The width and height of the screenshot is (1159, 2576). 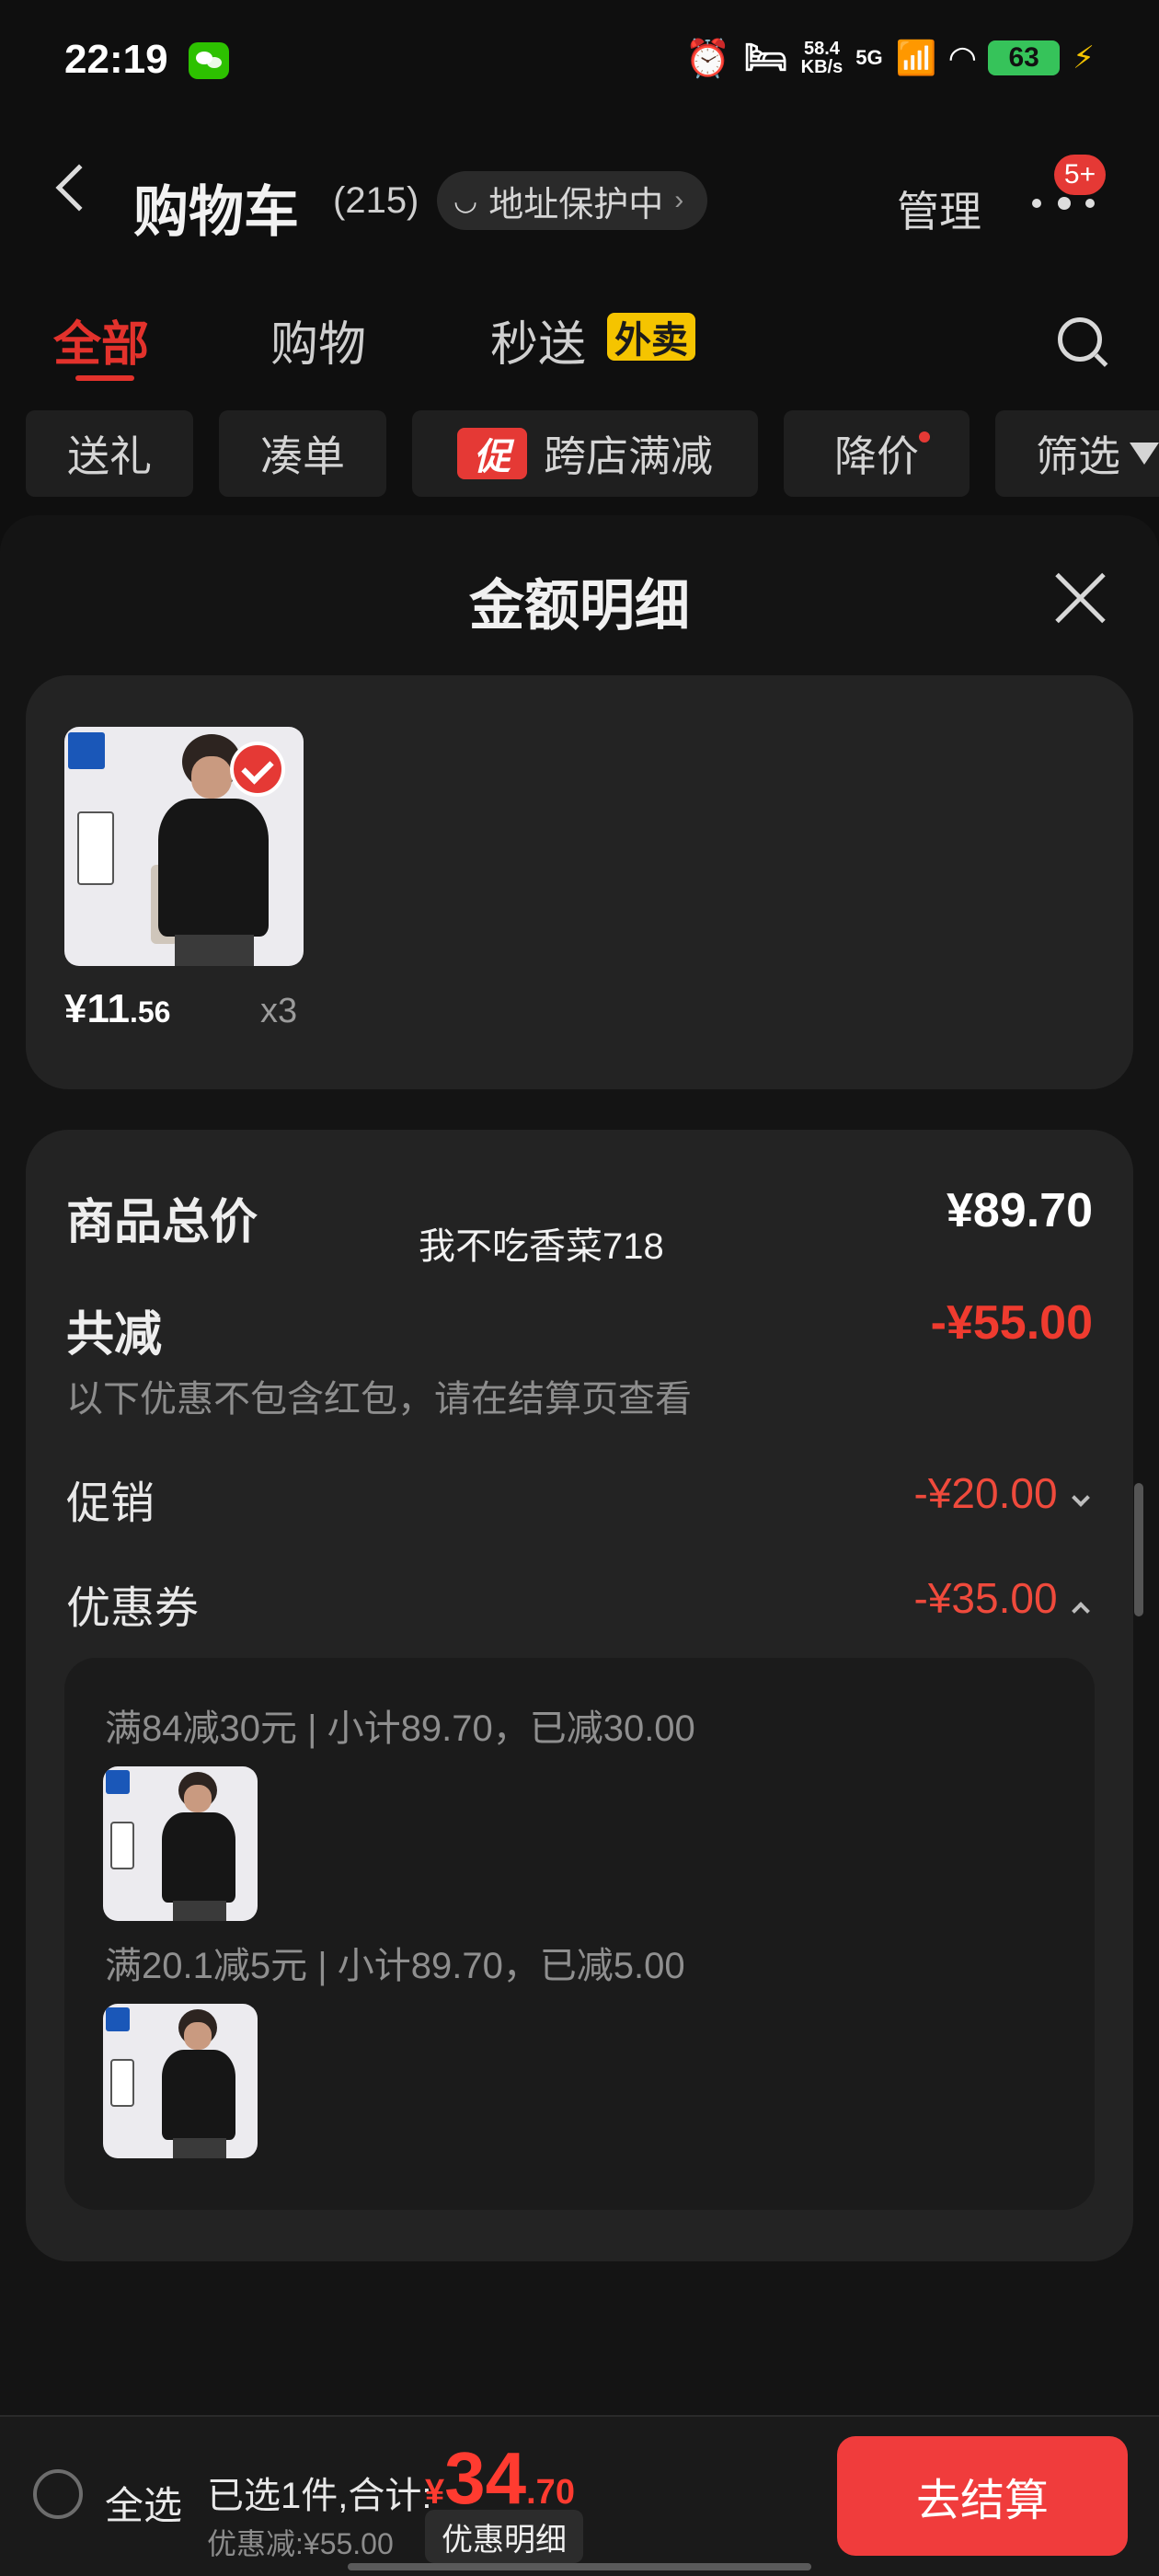 What do you see at coordinates (58, 2494) in the screenshot?
I see `select-all-radio` at bounding box center [58, 2494].